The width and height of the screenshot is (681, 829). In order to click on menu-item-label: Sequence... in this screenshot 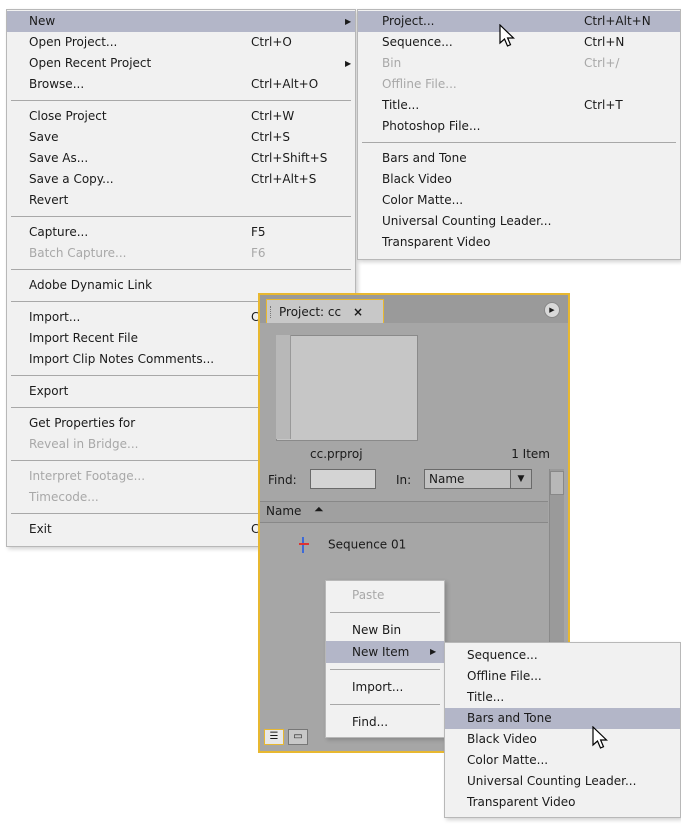, I will do `click(502, 655)`.